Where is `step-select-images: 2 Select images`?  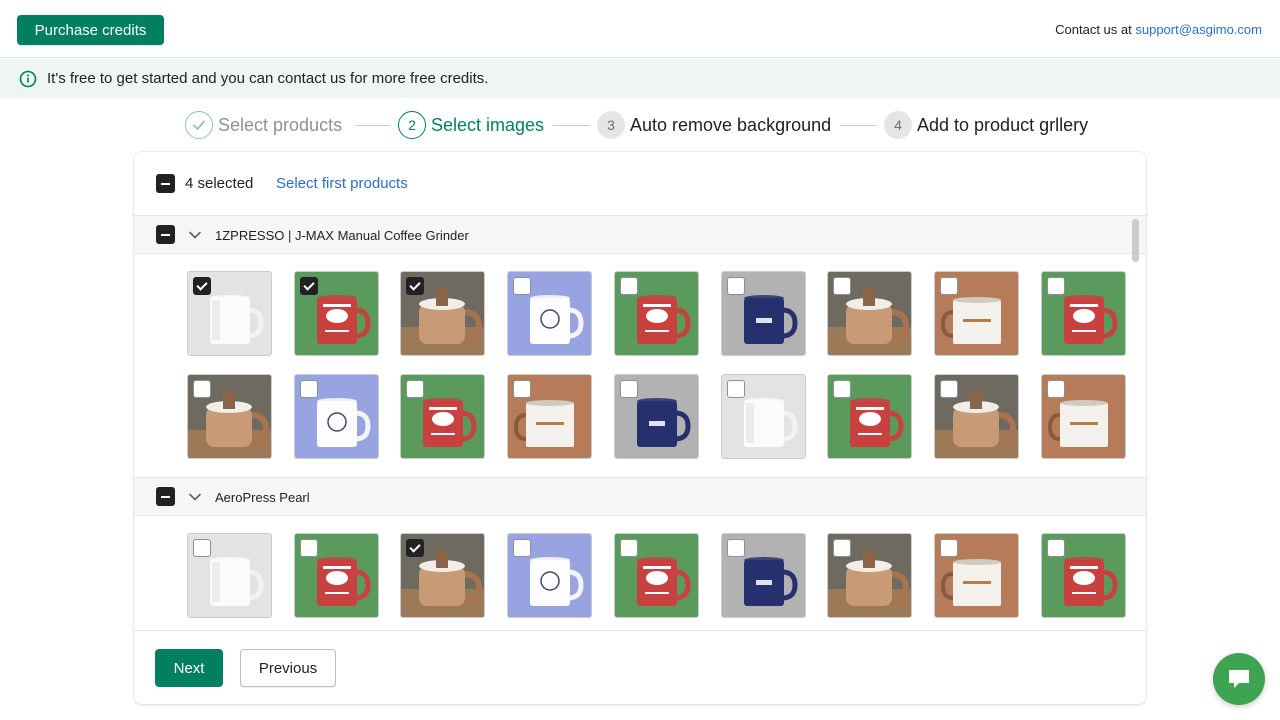 step-select-images: 2 Select images is located at coordinates (471, 125).